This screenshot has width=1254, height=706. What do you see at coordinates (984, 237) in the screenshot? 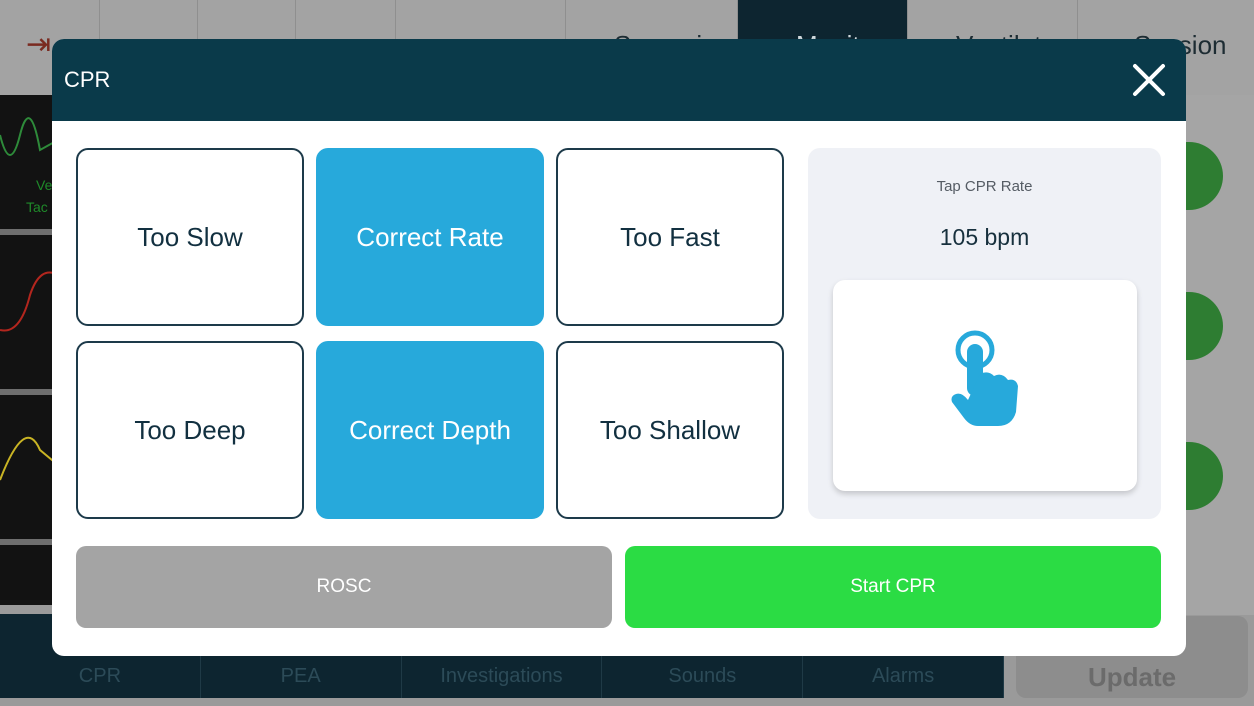
I see `rate-value: 105 bpm` at bounding box center [984, 237].